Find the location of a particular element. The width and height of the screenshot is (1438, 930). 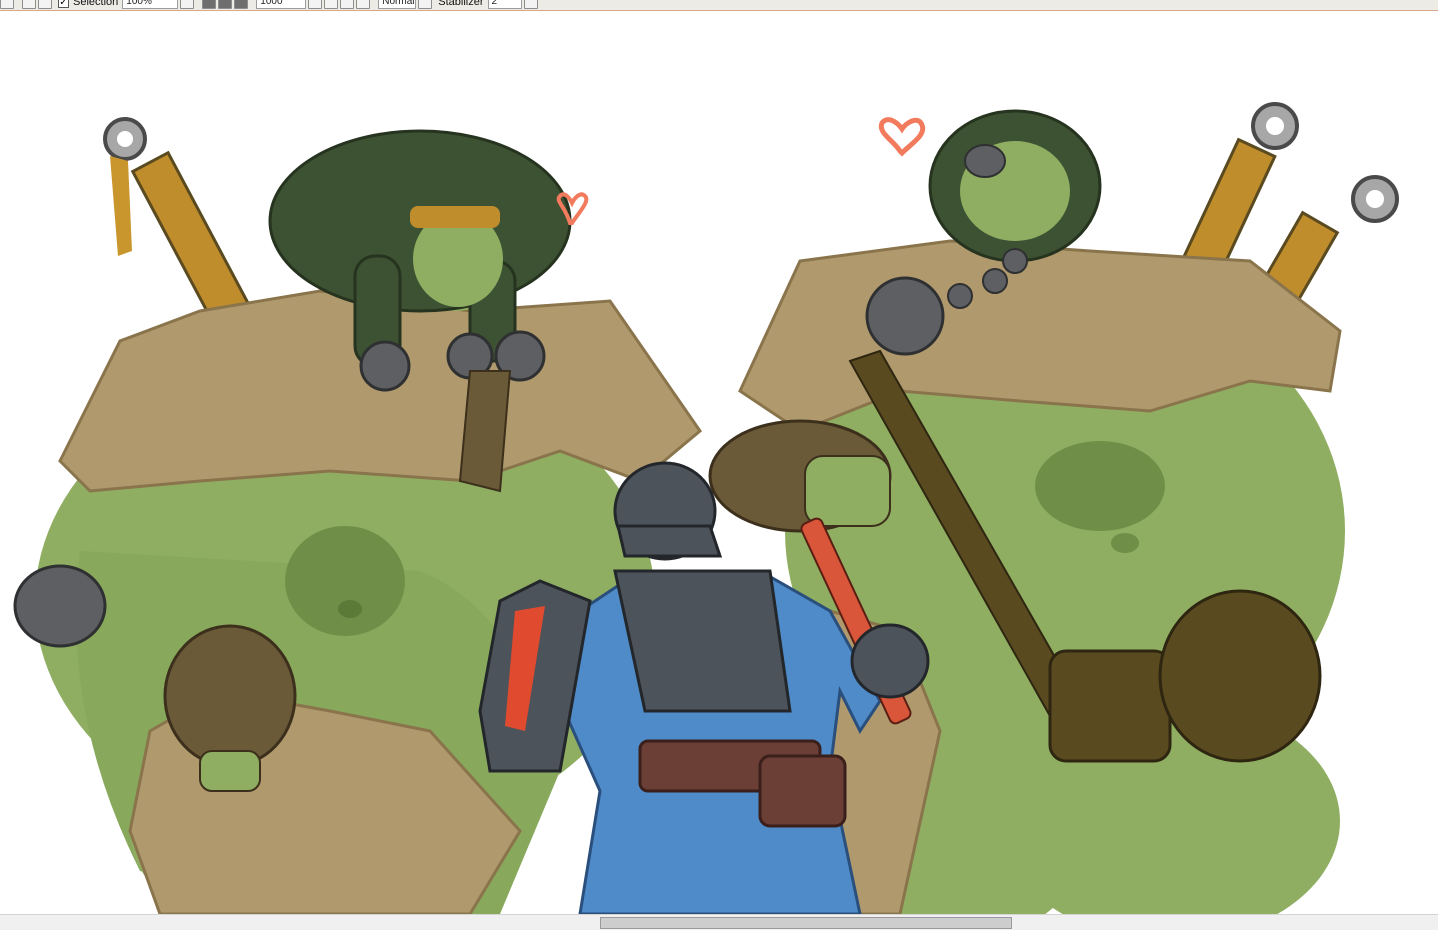

size-field: 1000 is located at coordinates (281, 4).